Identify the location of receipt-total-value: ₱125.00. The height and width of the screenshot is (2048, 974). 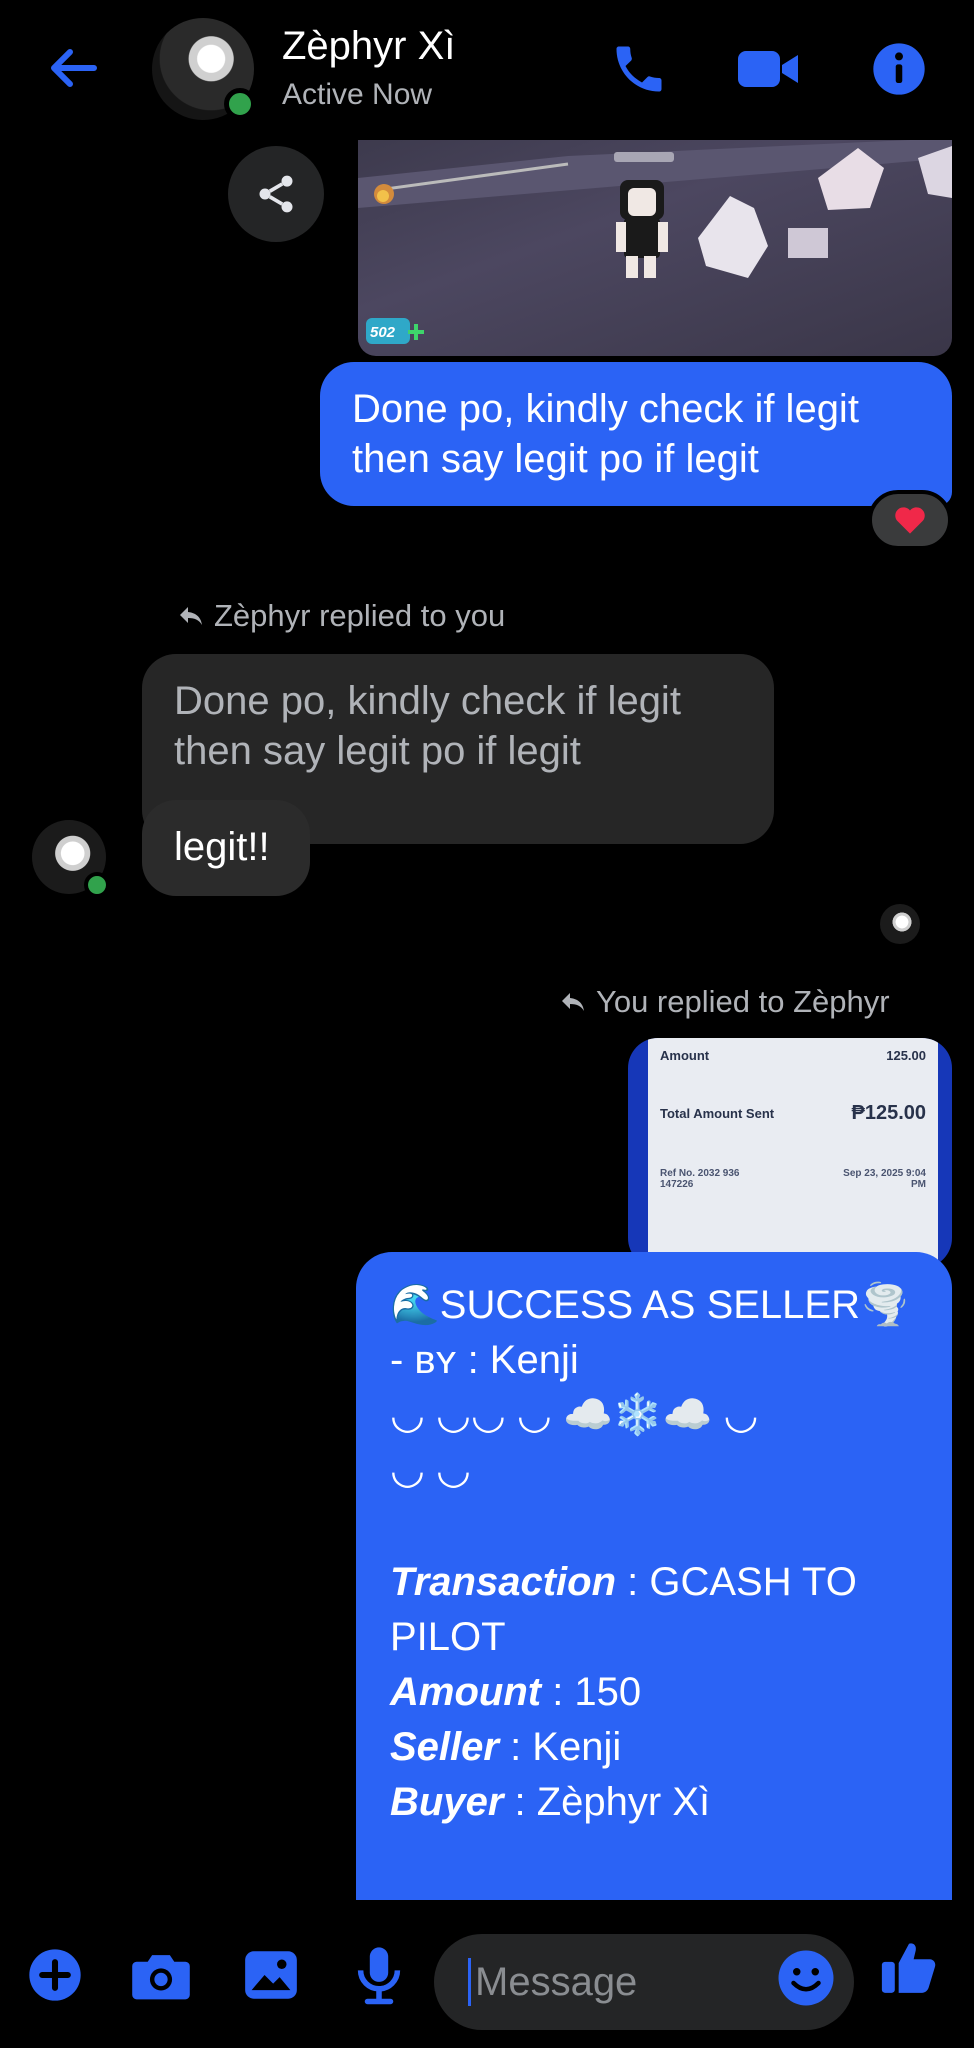
(888, 1113).